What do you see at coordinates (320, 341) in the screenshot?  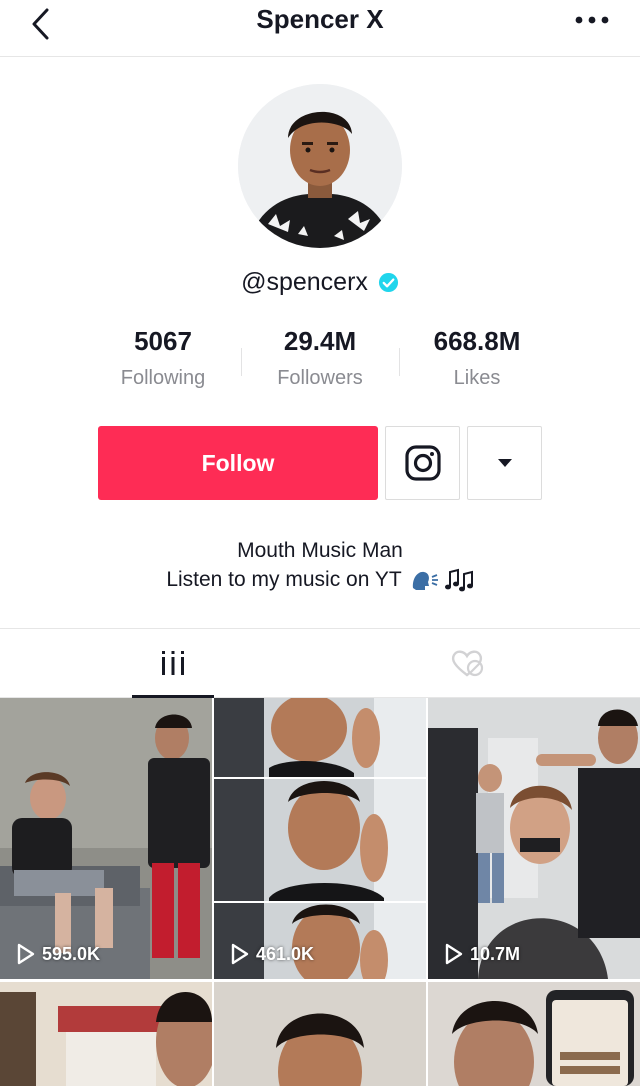 I see `followers-count: 29.4M` at bounding box center [320, 341].